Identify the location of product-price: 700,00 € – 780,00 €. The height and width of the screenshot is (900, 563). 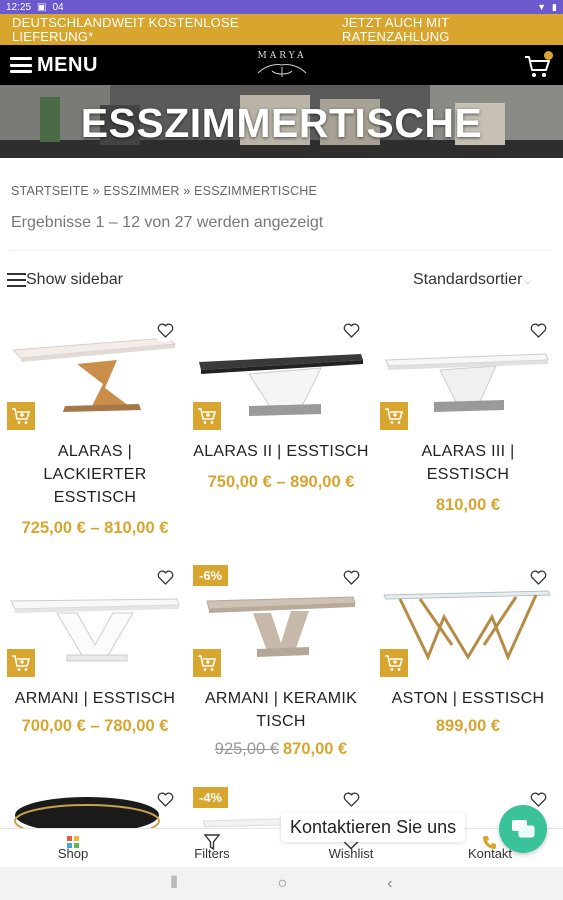
(95, 726).